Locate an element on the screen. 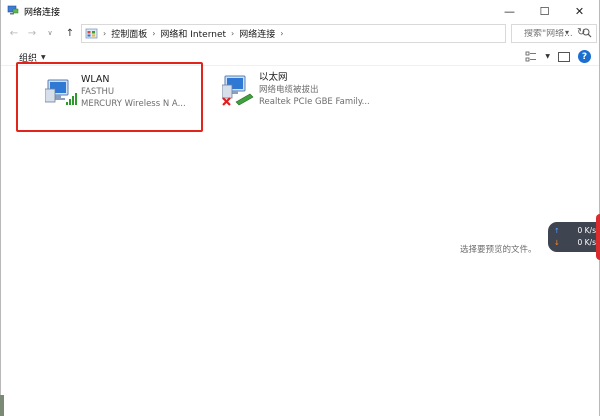  window-title: 网络连接 is located at coordinates (42, 13).